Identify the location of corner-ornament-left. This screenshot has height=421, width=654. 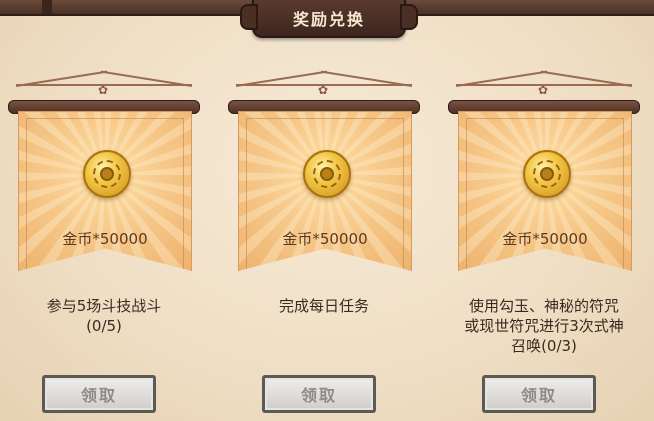
(47, 7).